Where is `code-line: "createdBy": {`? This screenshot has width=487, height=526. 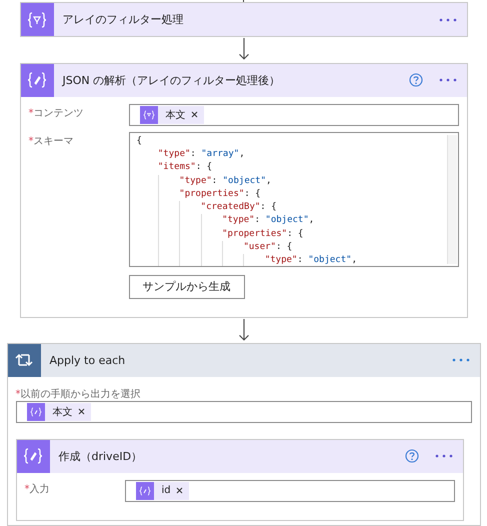
code-line: "createdBy": { is located at coordinates (297, 207).